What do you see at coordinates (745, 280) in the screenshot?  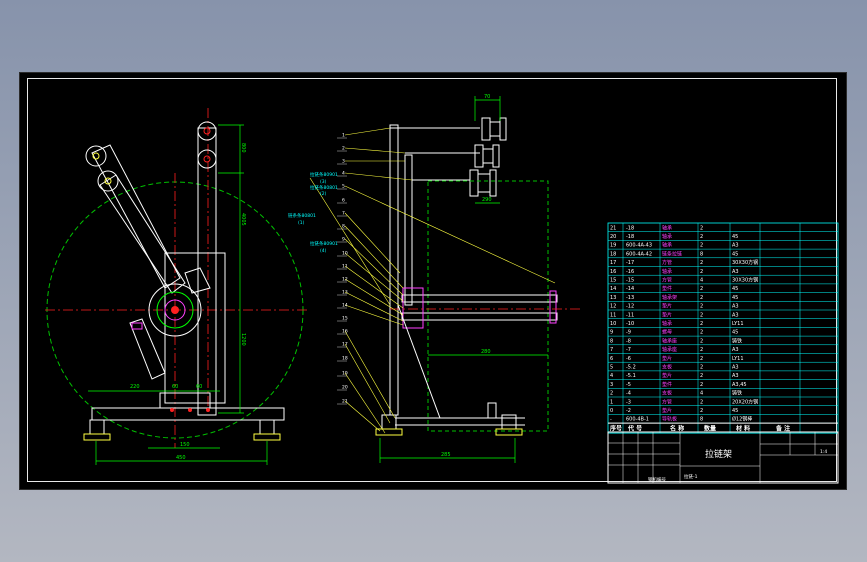 I see `bom-cell: 30X30方钢` at bounding box center [745, 280].